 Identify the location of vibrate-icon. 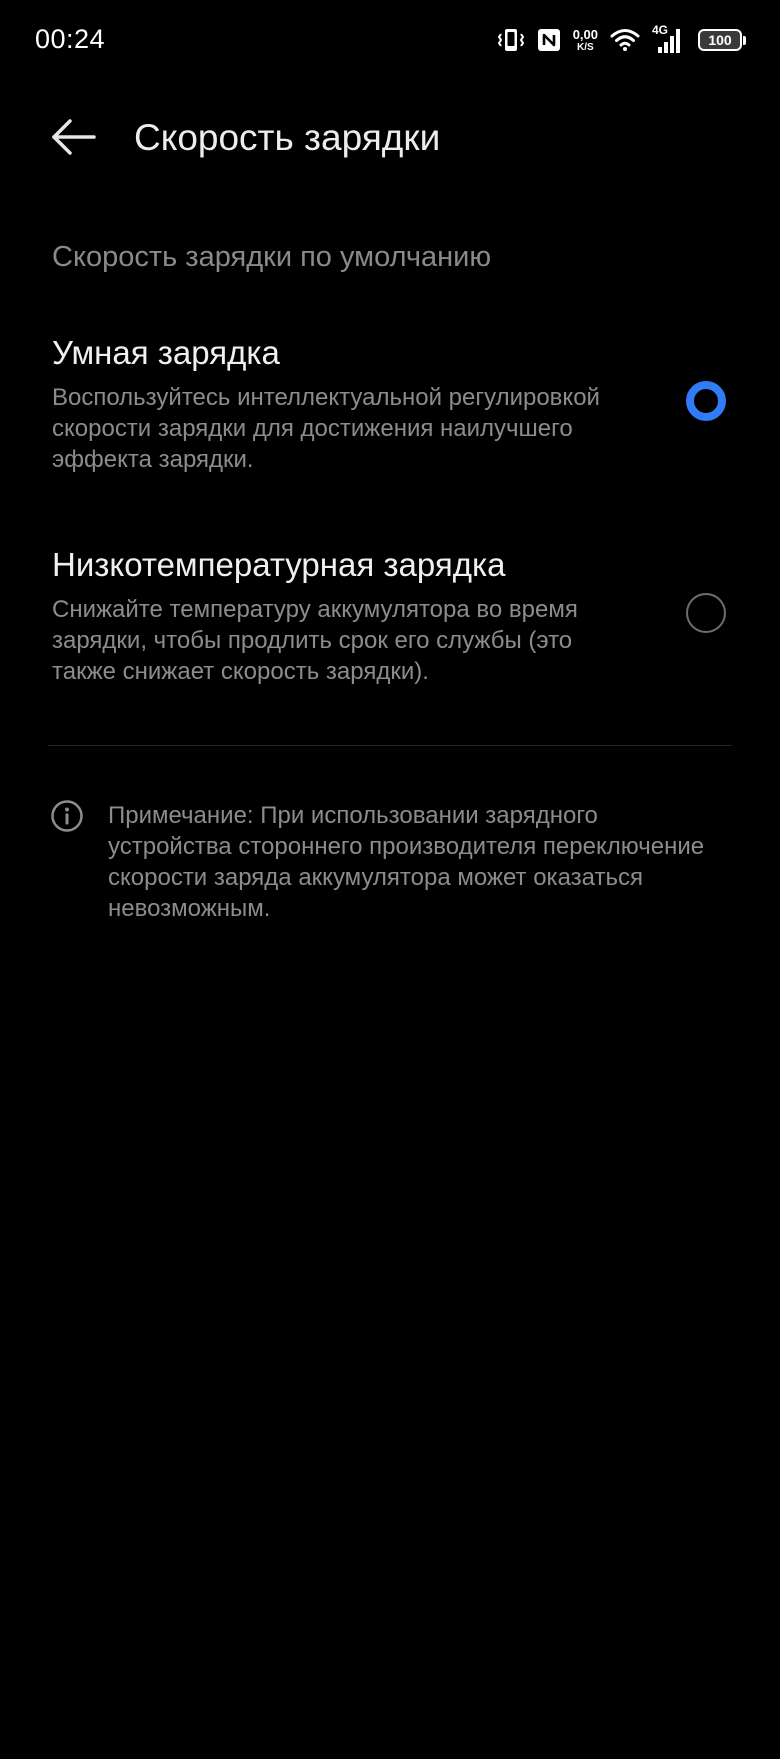
(511, 40).